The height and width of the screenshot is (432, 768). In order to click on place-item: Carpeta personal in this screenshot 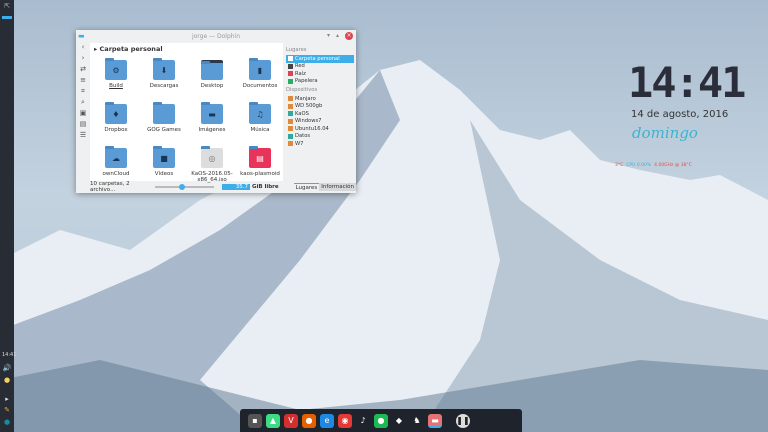, I will do `click(320, 59)`.